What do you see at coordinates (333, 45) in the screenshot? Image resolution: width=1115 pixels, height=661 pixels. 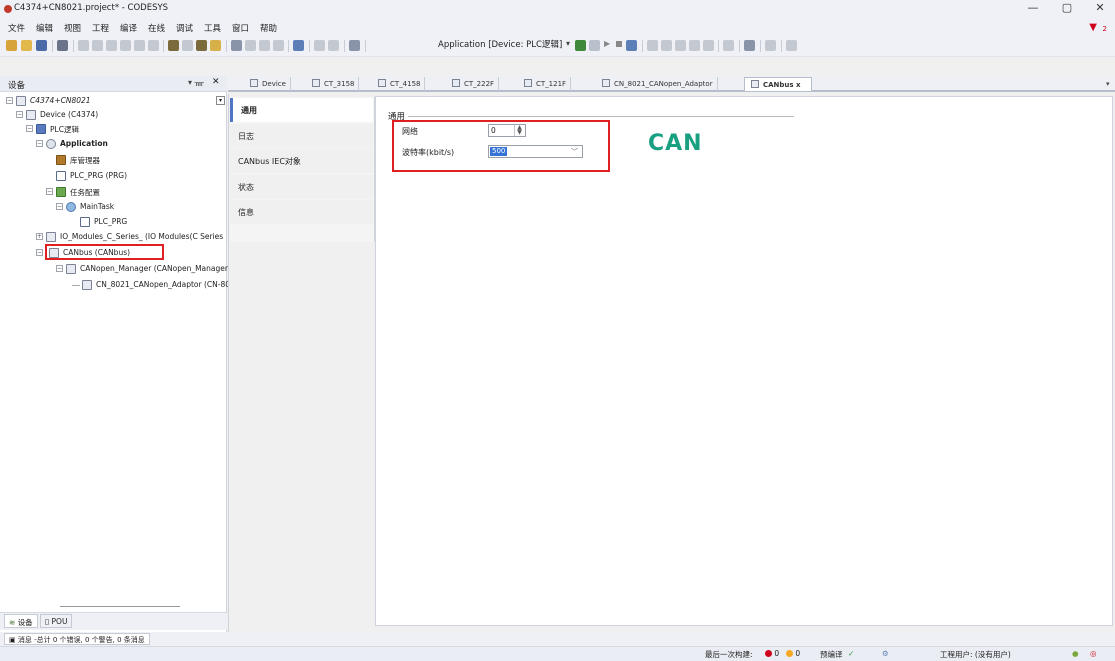 I see `properties-icon` at bounding box center [333, 45].